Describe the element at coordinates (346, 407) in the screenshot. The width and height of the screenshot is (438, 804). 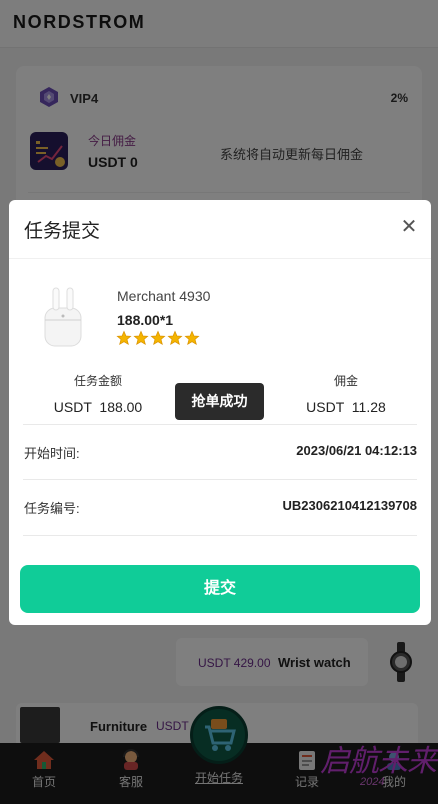
I see `commission-value: USDT 11.28` at that location.